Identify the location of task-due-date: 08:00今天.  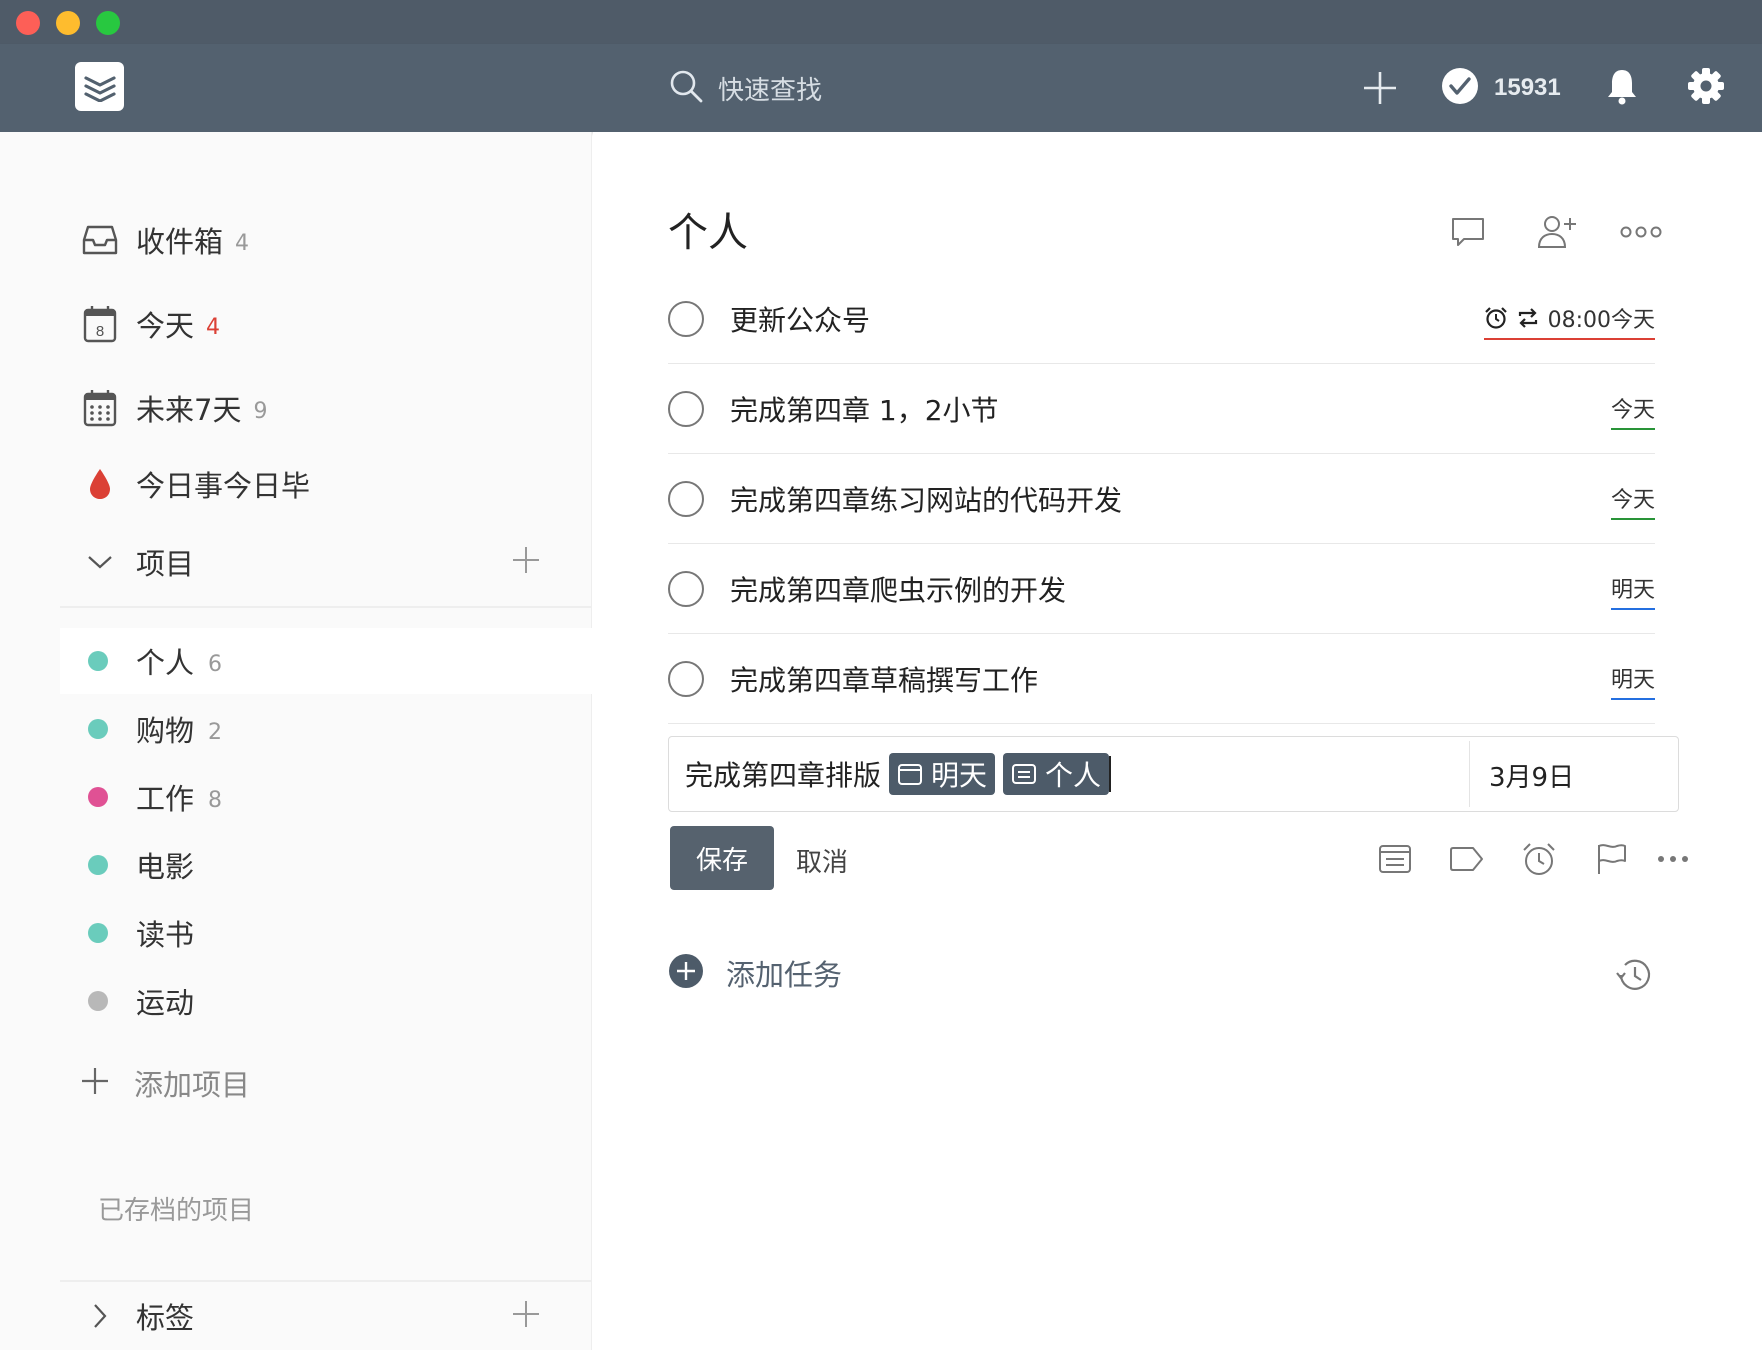
(1569, 321).